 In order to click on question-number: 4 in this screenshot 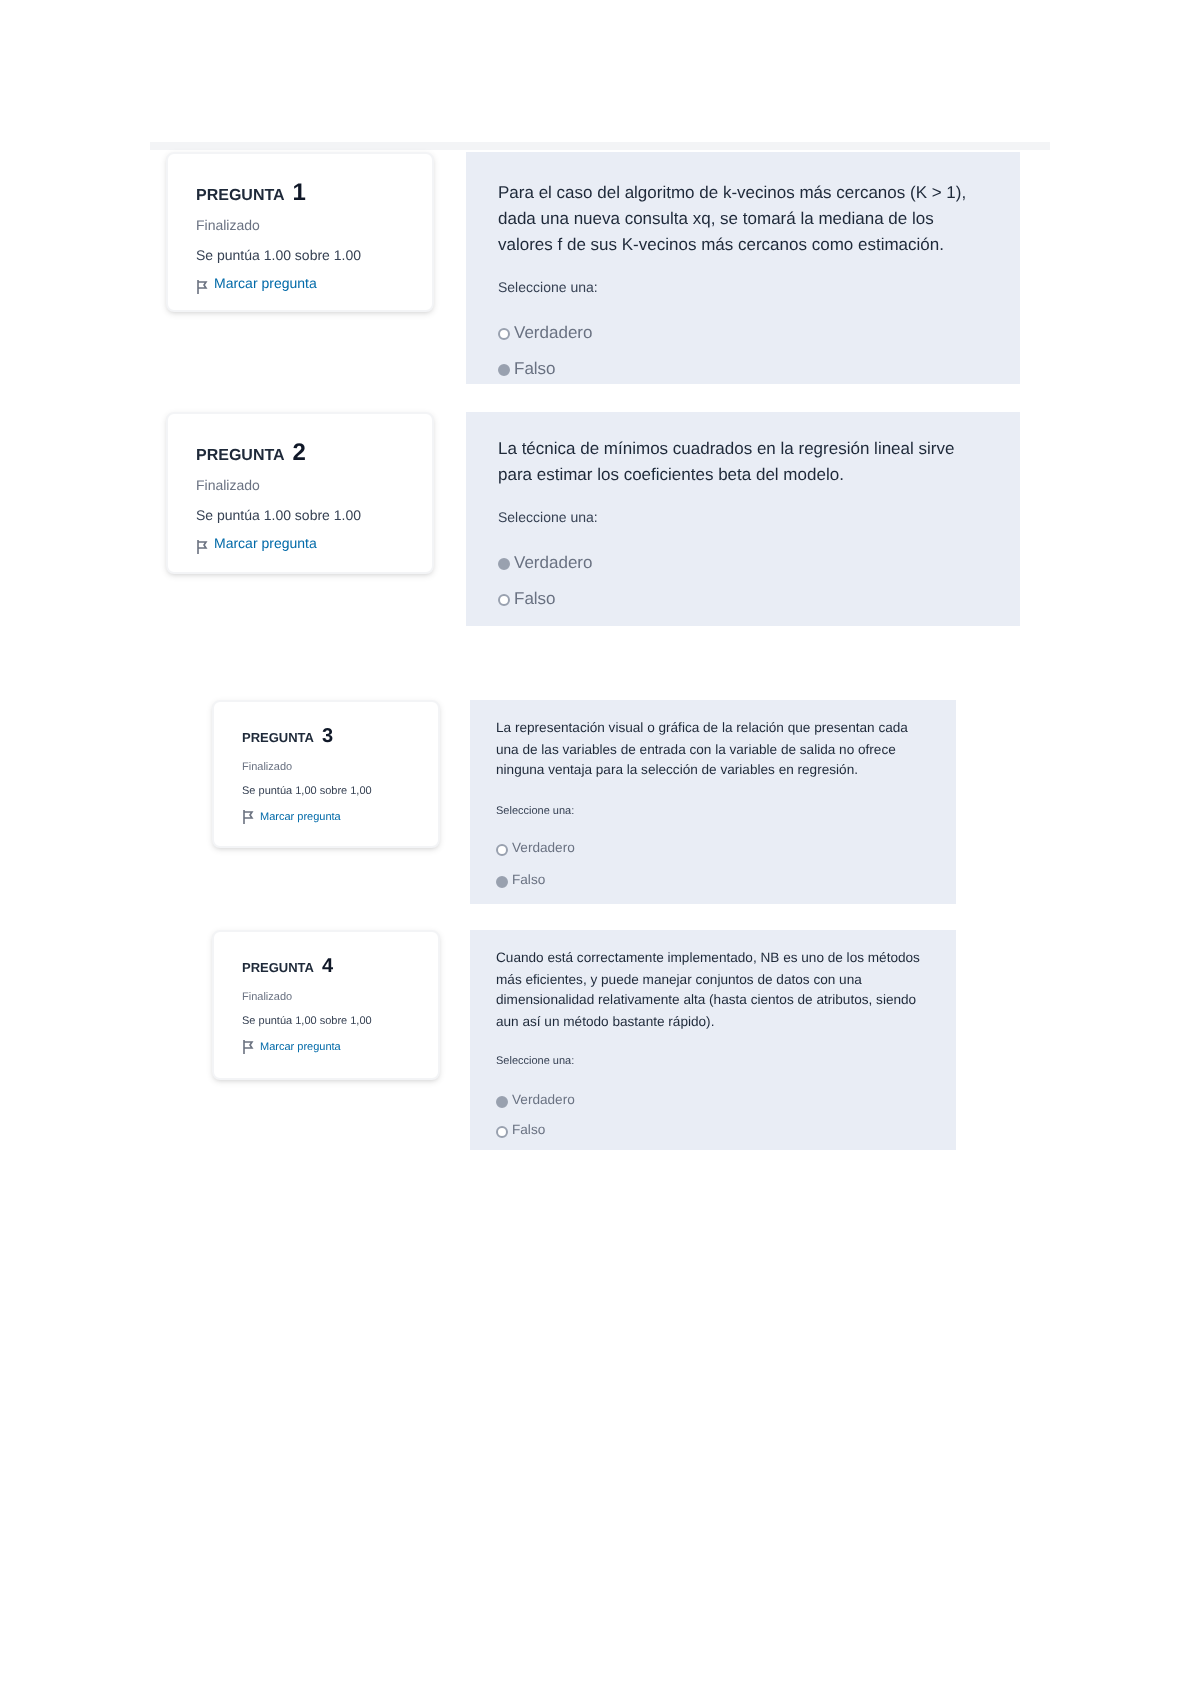, I will do `click(328, 968)`.